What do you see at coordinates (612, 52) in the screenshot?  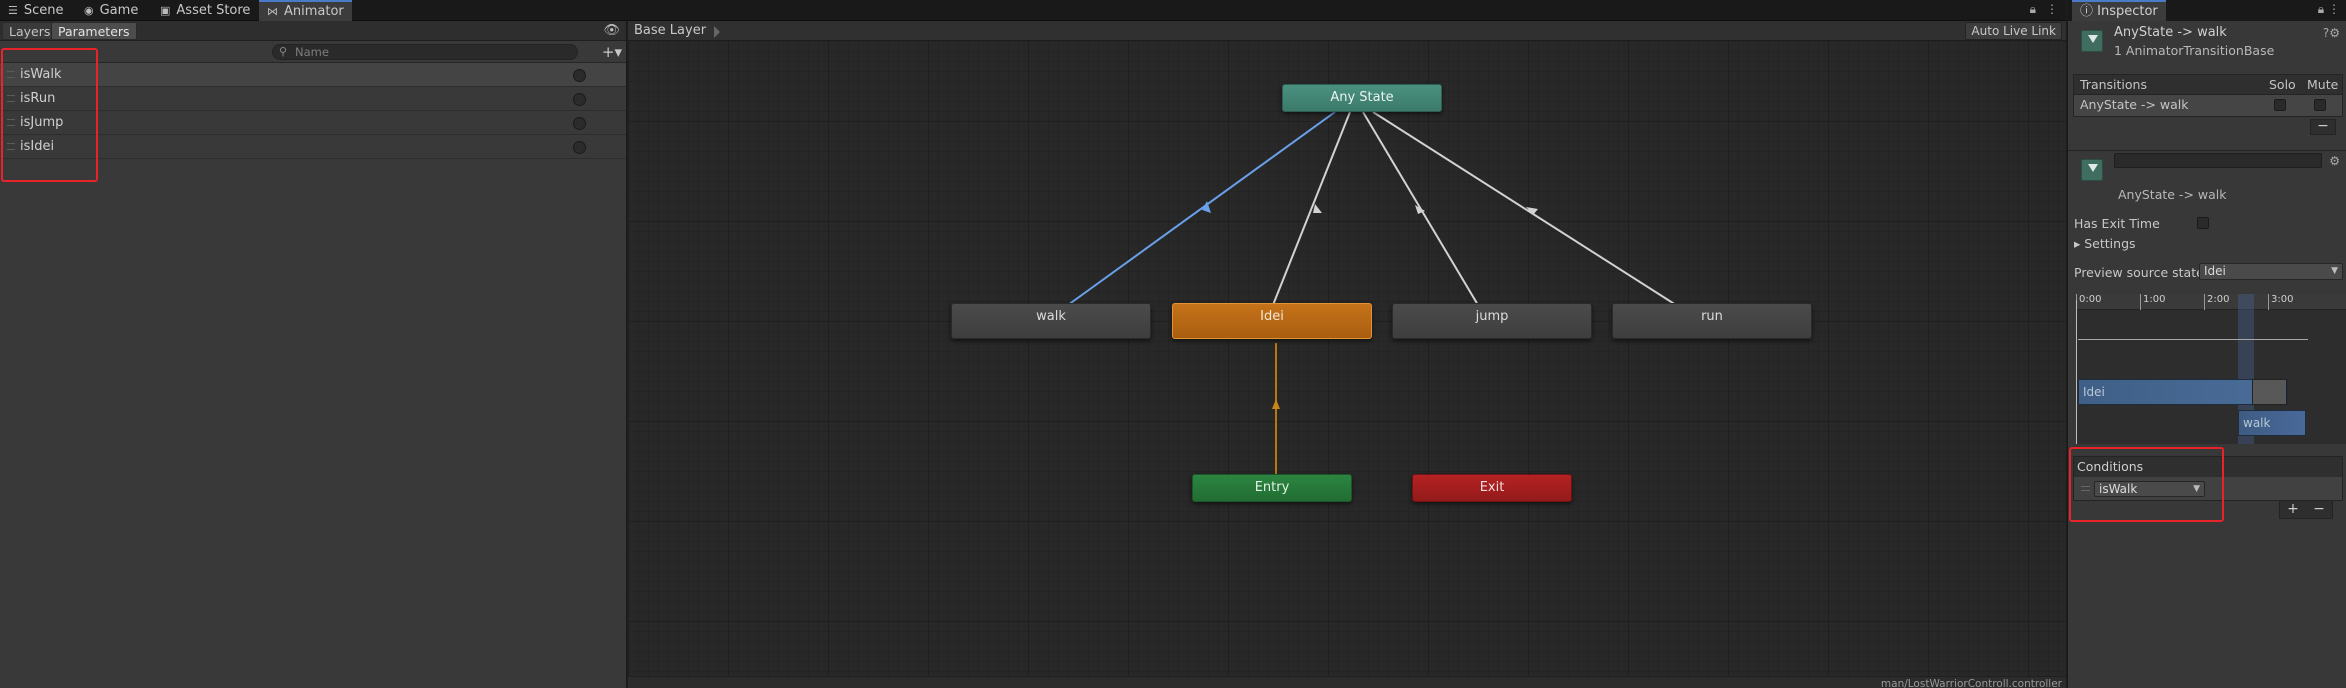 I see `add-parameter-button: +▾` at bounding box center [612, 52].